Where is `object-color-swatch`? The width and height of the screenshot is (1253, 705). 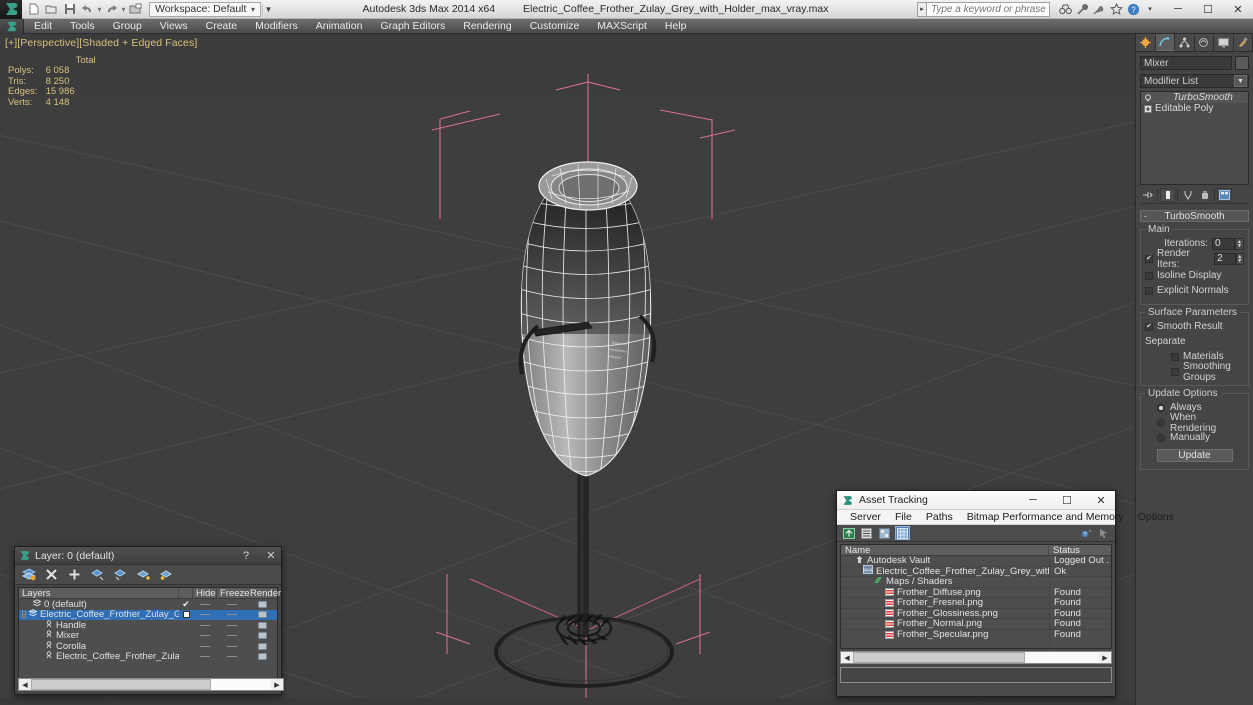
object-color-swatch is located at coordinates (1242, 63).